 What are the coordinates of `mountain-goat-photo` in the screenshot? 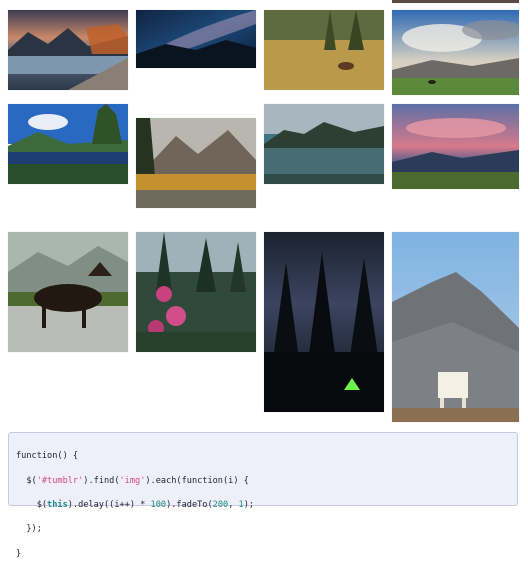 It's located at (455, 327).